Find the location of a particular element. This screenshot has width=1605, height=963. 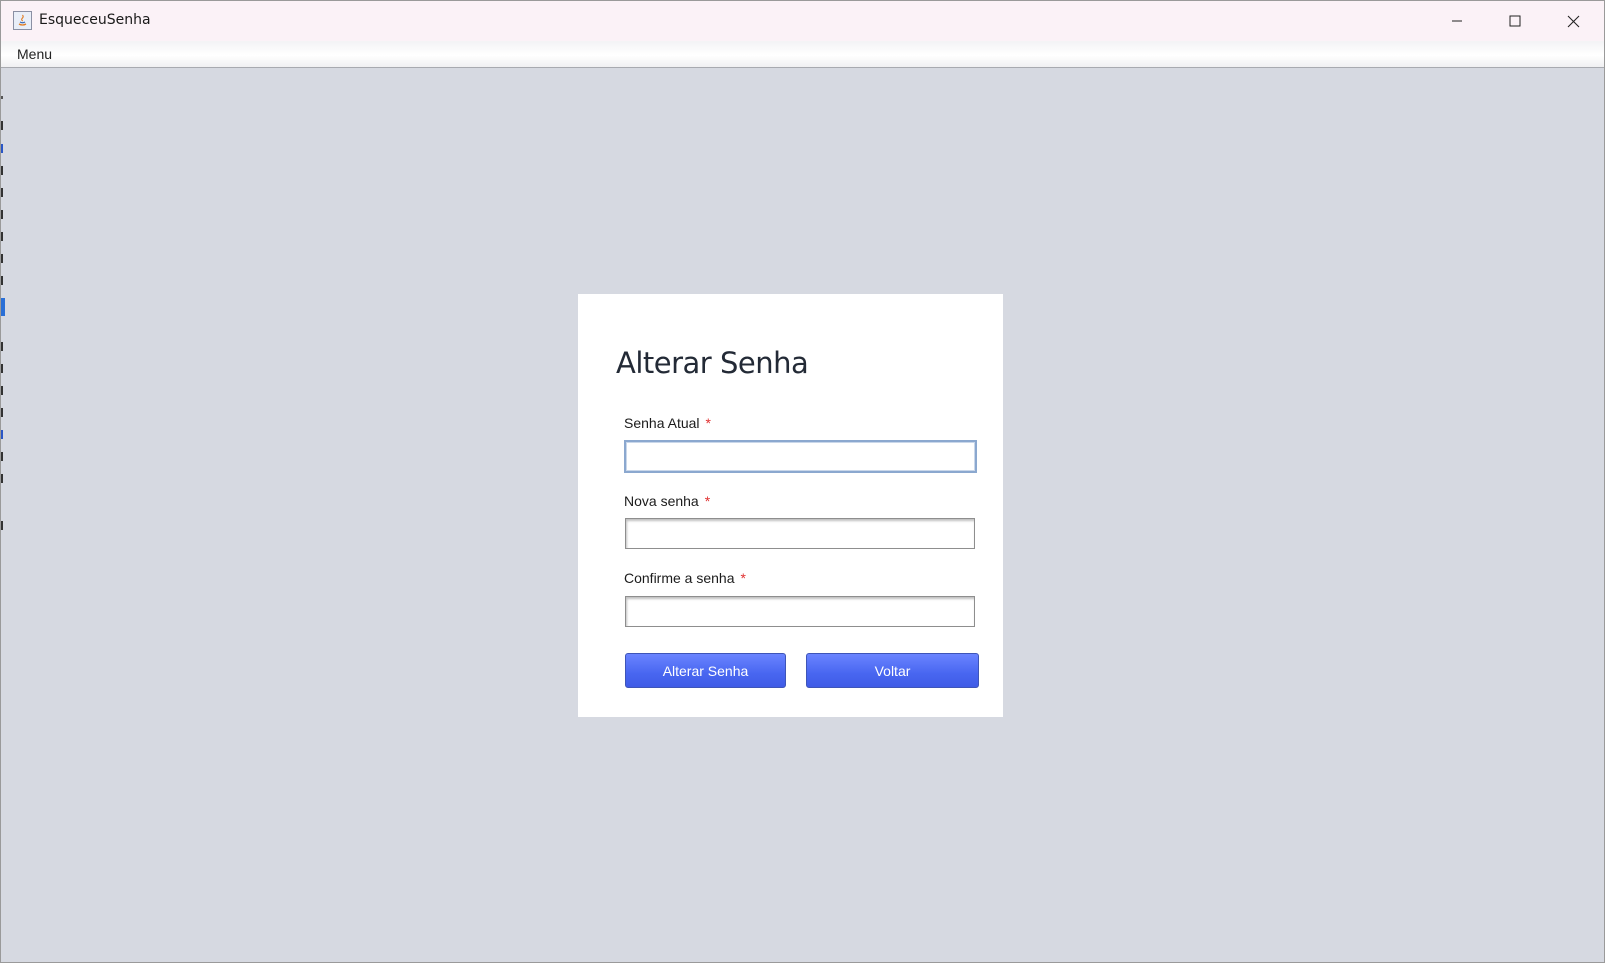

maximize-icon is located at coordinates (1515, 21).